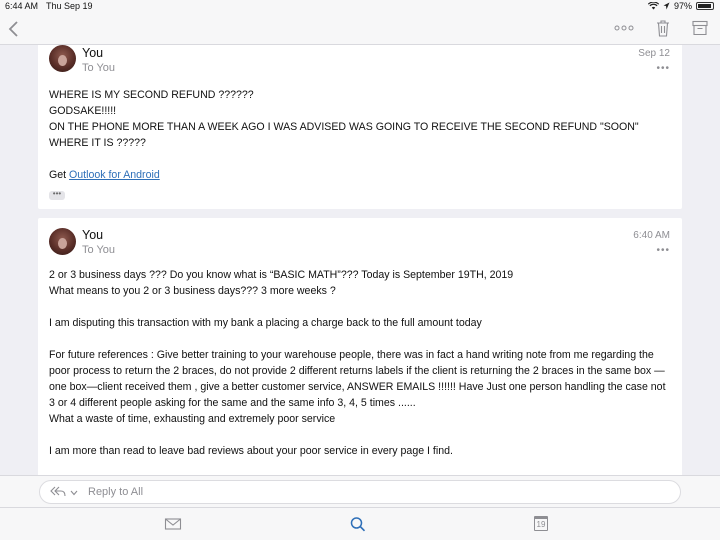 This screenshot has width=720, height=540. What do you see at coordinates (14, 29) in the screenshot?
I see `chevron-left-icon` at bounding box center [14, 29].